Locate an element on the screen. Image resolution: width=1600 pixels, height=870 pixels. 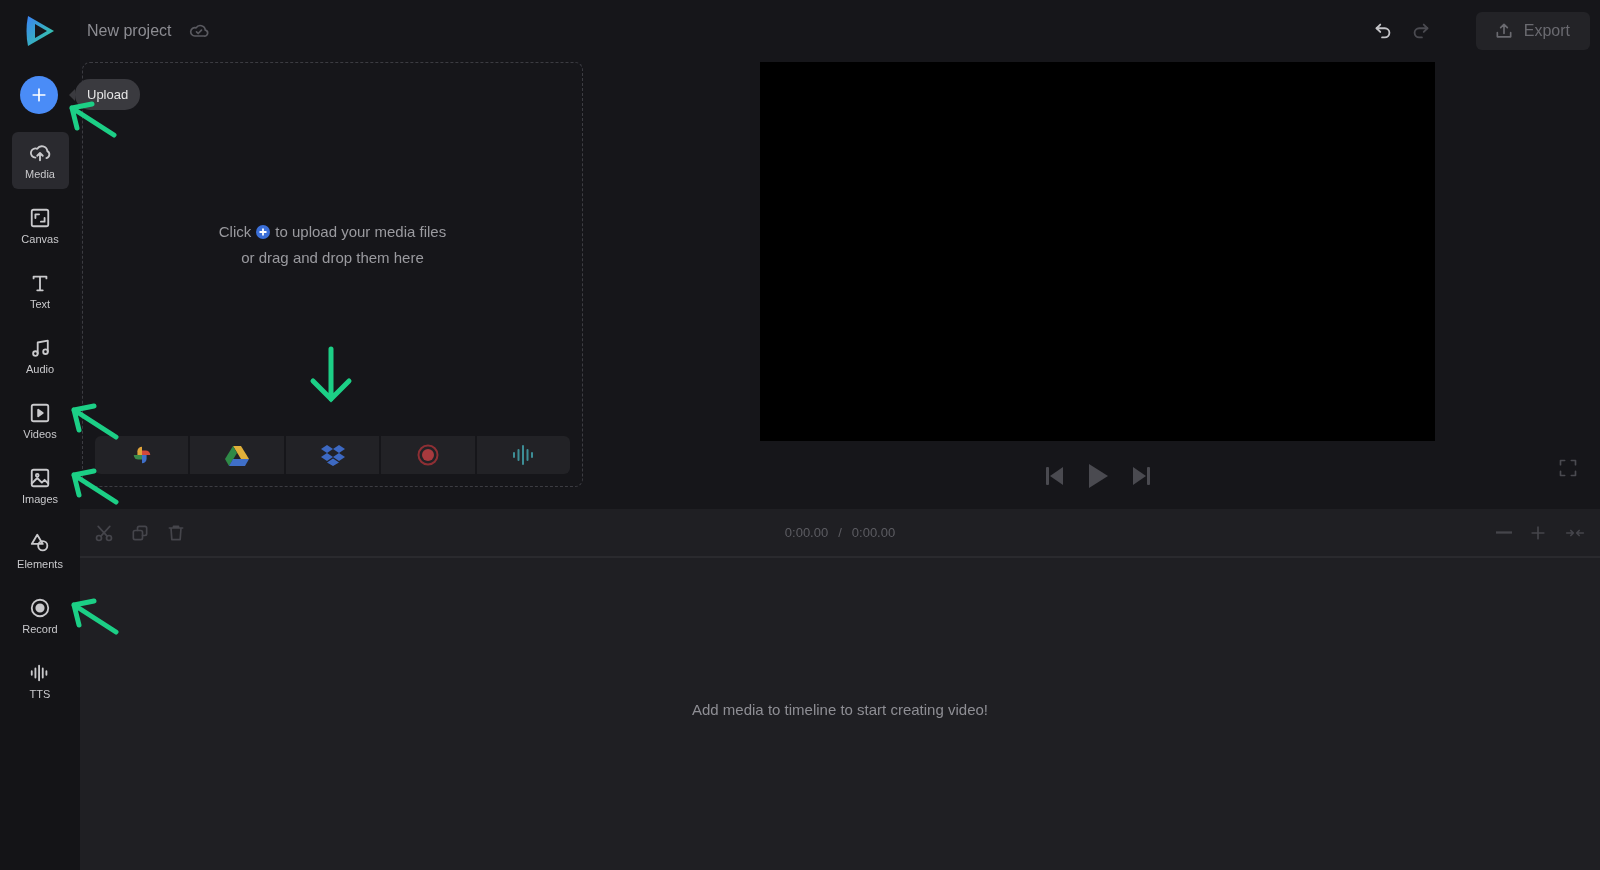
skip-forward-button is located at coordinates (1140, 476).